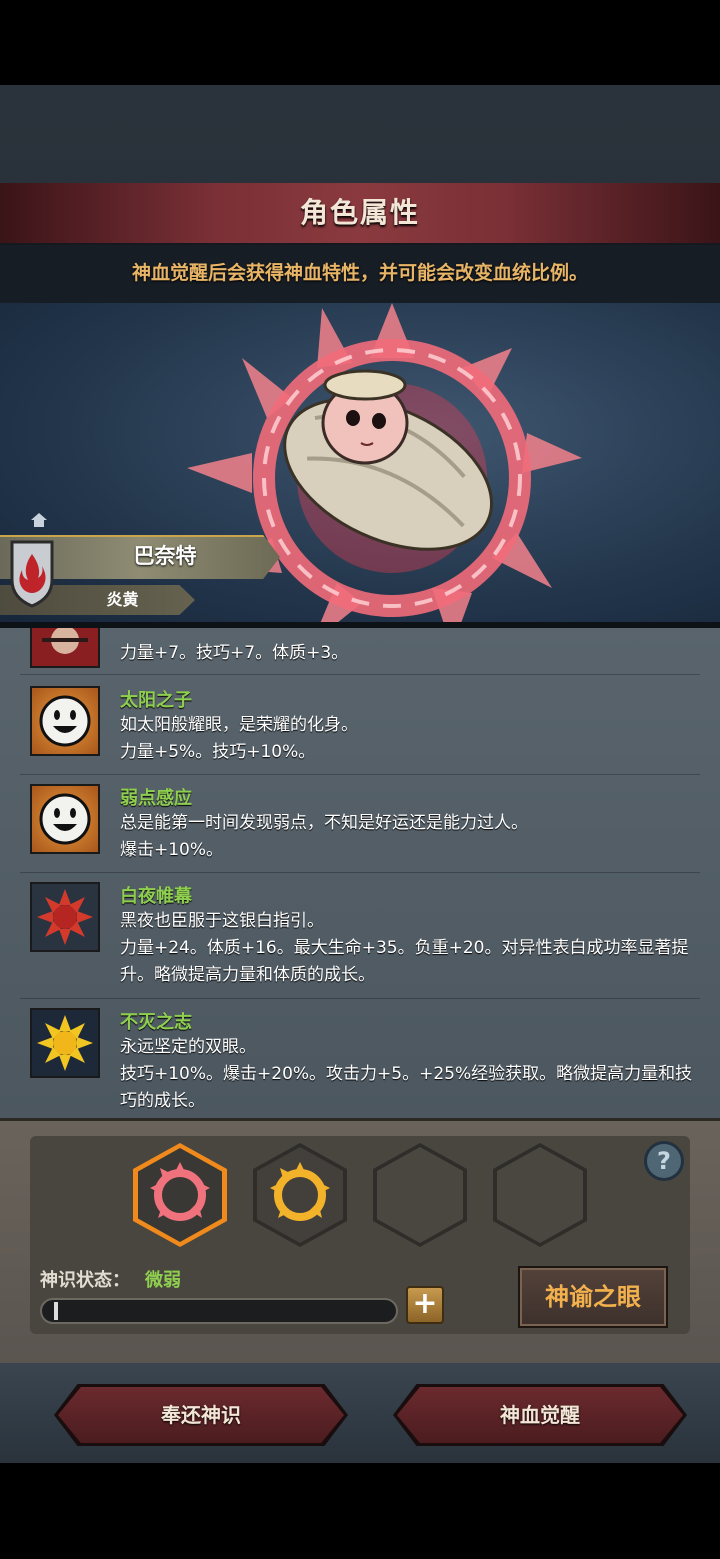  I want to click on character-name: 巴奈特, so click(165, 556).